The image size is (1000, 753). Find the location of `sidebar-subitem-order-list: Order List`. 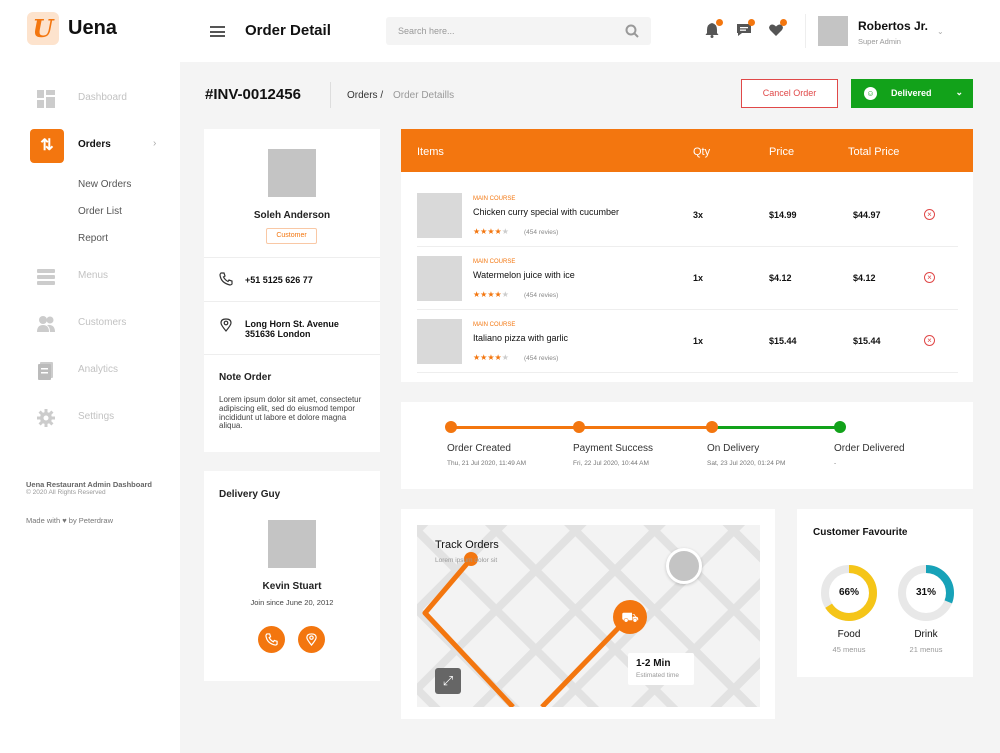

sidebar-subitem-order-list: Order List is located at coordinates (100, 211).